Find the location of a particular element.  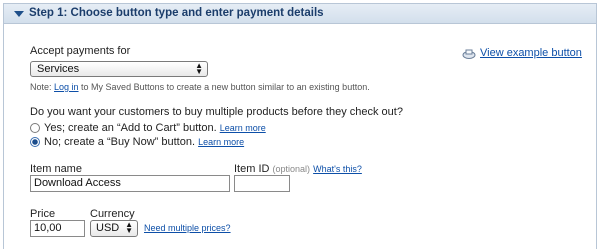

accept-payments-label: Accept payments for is located at coordinates (80, 51).